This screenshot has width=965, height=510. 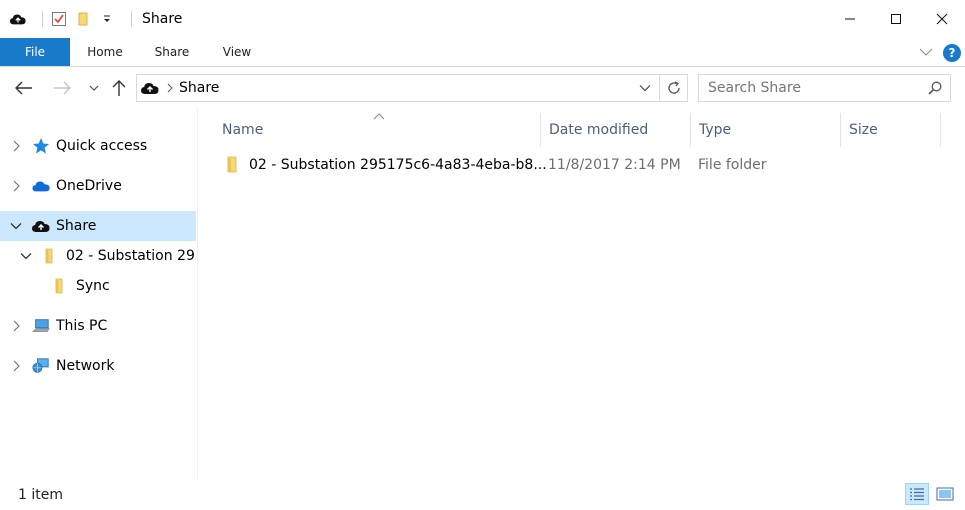 I want to click on details-view-button, so click(x=917, y=494).